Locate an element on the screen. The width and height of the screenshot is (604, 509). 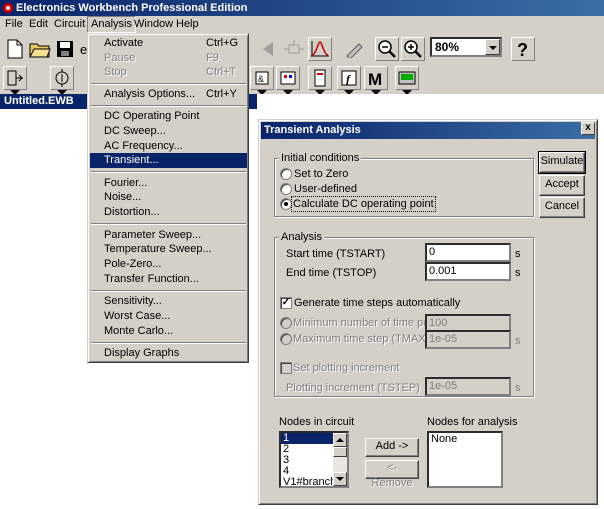
zoom-in-icon is located at coordinates (413, 49).